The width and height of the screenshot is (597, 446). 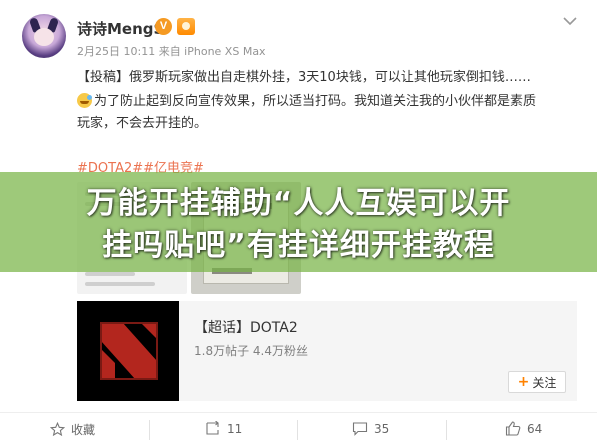 What do you see at coordinates (382, 428) in the screenshot?
I see `comment-count: 35` at bounding box center [382, 428].